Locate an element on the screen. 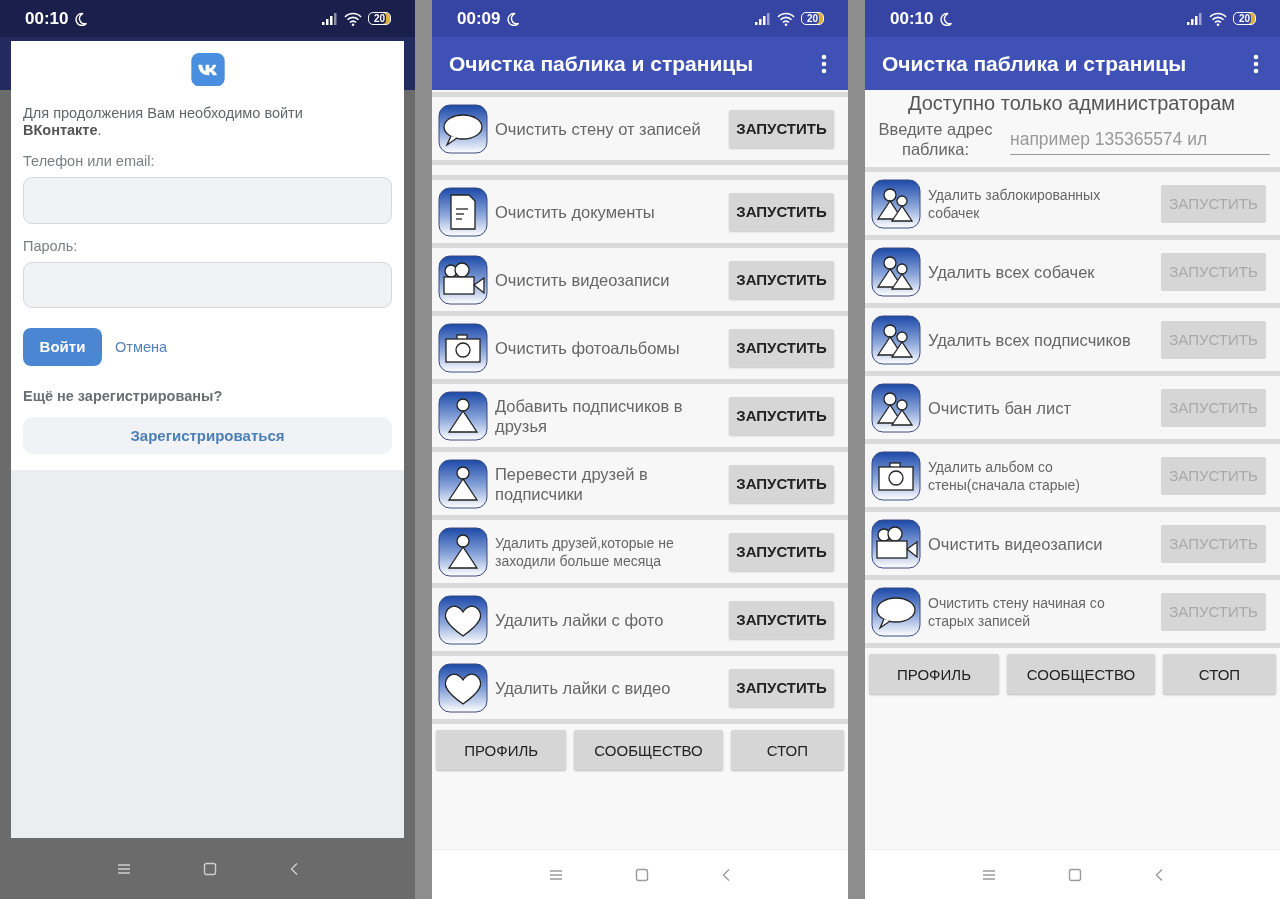 This screenshot has height=899, width=1280. cancel-link: Отмена is located at coordinates (141, 346).